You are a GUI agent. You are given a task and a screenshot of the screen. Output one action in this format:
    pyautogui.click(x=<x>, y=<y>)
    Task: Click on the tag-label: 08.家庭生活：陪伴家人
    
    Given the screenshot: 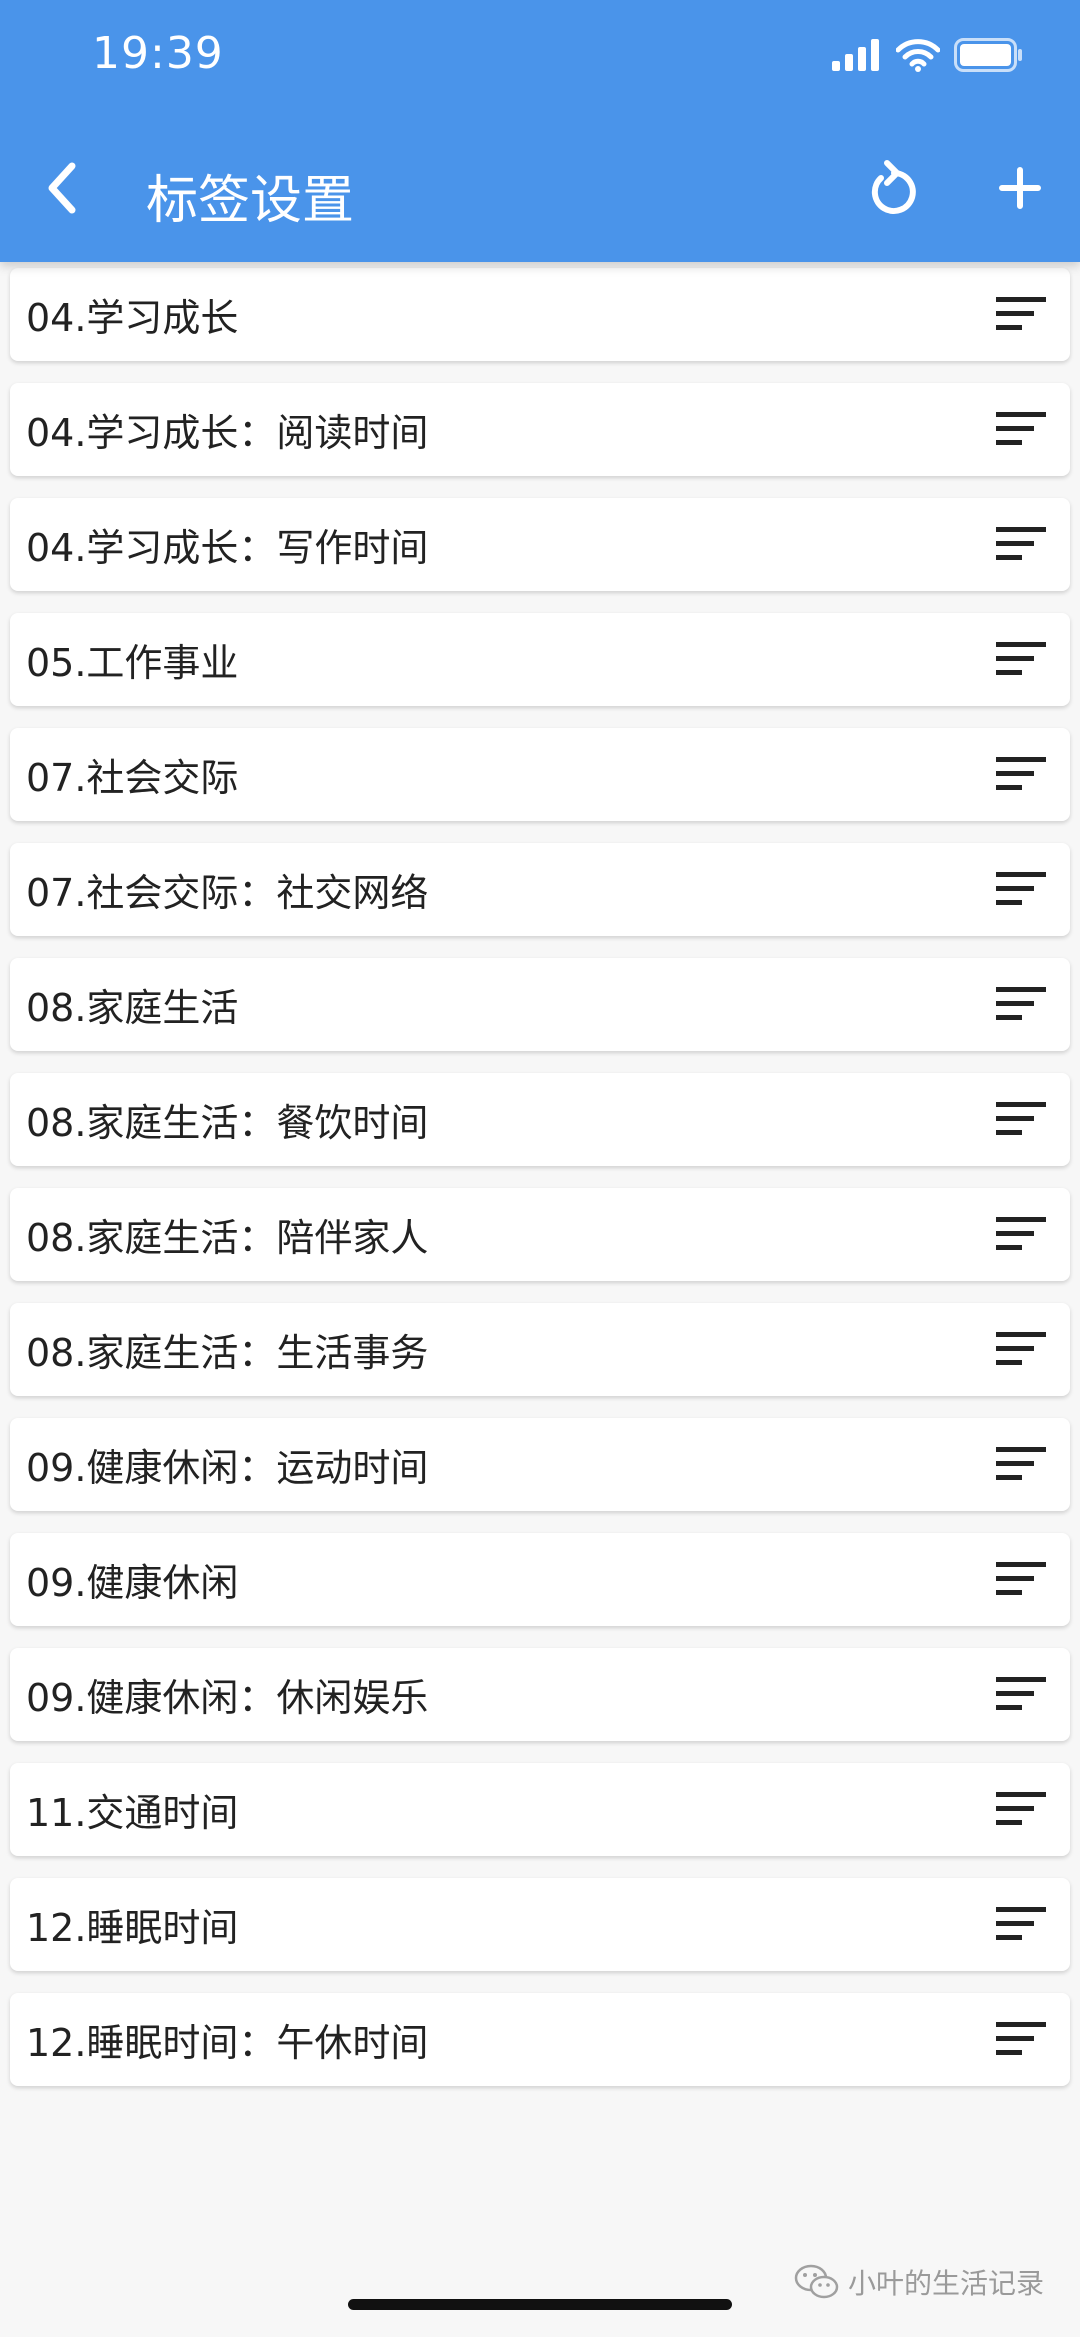 What is the action you would take?
    pyautogui.click(x=227, y=1238)
    